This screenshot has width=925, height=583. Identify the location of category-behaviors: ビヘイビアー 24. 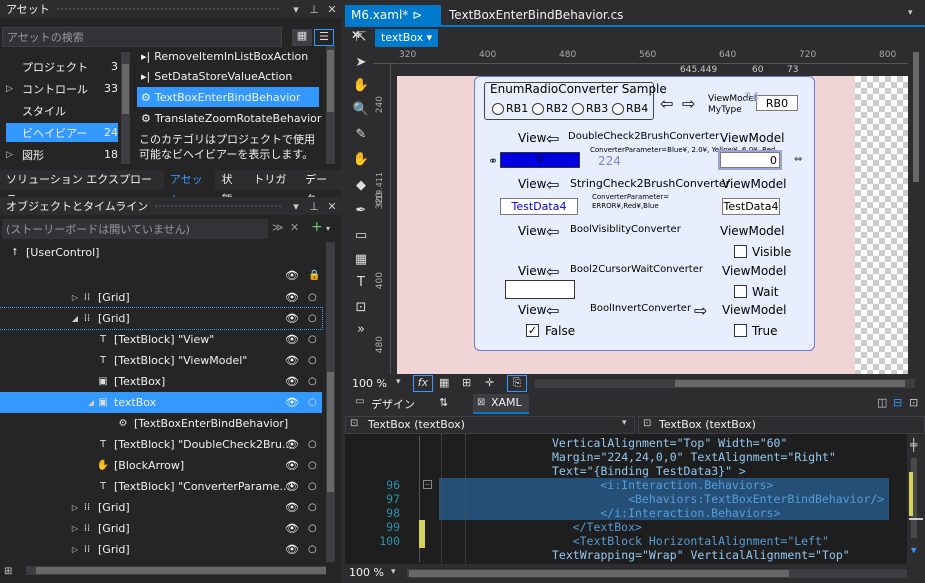
(62, 132).